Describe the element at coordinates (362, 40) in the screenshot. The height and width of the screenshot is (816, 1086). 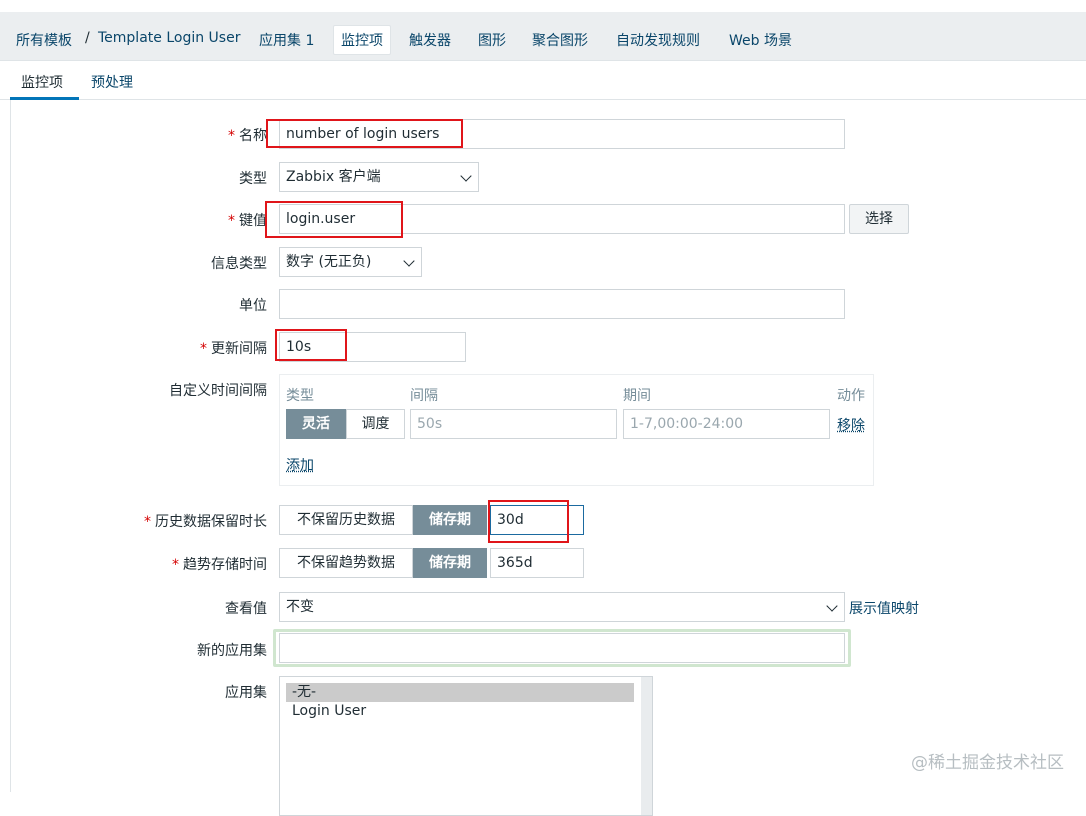
I see `tab-items: 监控项` at that location.